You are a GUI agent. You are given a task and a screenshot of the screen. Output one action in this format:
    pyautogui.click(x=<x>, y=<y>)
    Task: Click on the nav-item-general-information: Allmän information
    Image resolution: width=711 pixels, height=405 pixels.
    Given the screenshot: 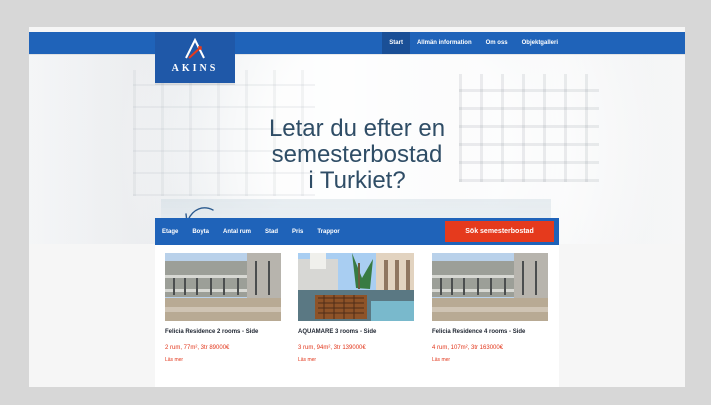 What is the action you would take?
    pyautogui.click(x=444, y=43)
    